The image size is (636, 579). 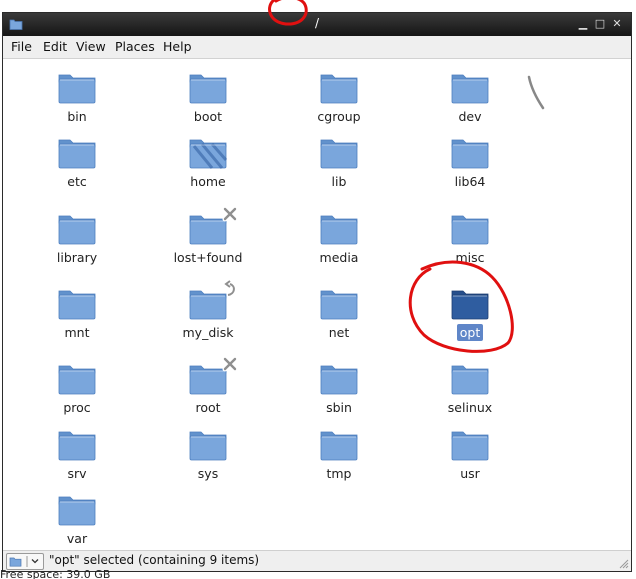 What do you see at coordinates (77, 473) in the screenshot?
I see `folder-label: srv` at bounding box center [77, 473].